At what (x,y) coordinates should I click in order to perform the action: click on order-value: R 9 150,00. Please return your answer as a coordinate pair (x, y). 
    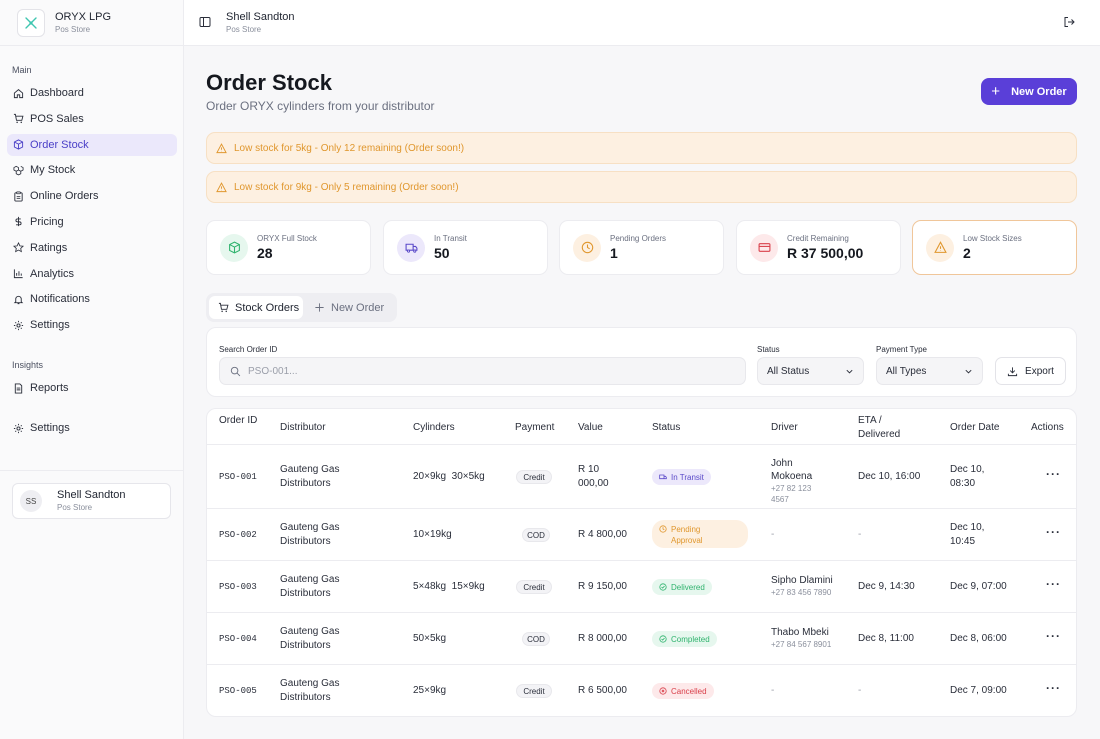
    Looking at the image, I should click on (602, 586).